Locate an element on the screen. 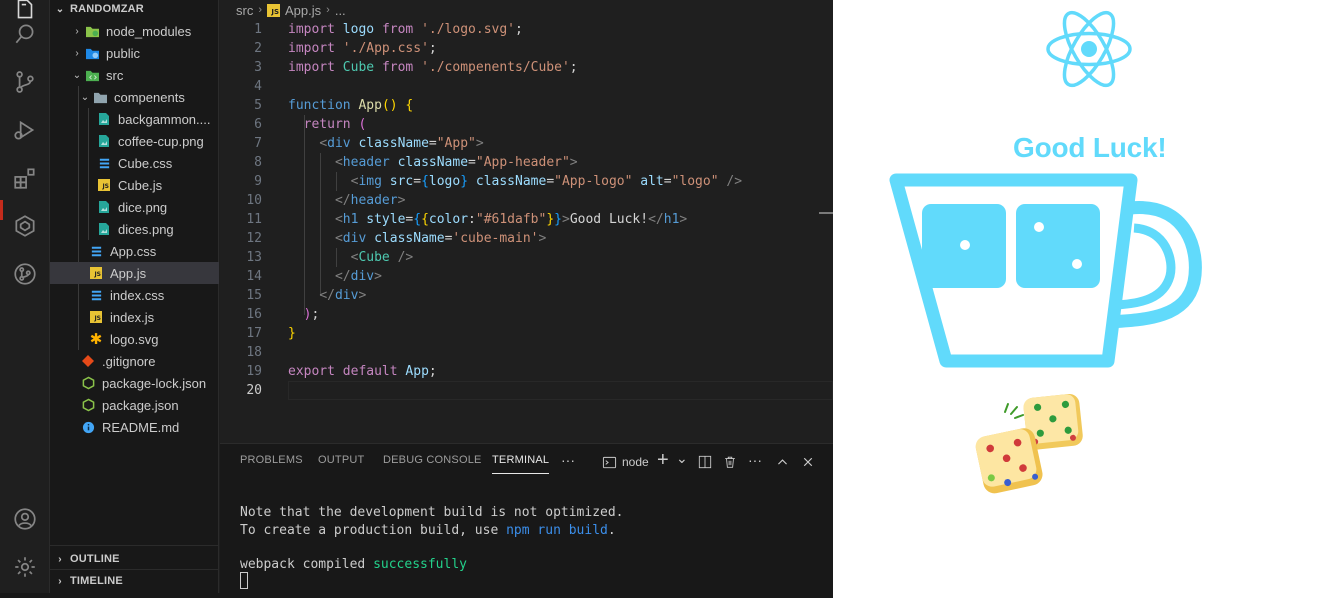 The height and width of the screenshot is (598, 1342). code-text: <Cube /> is located at coordinates (382, 257).